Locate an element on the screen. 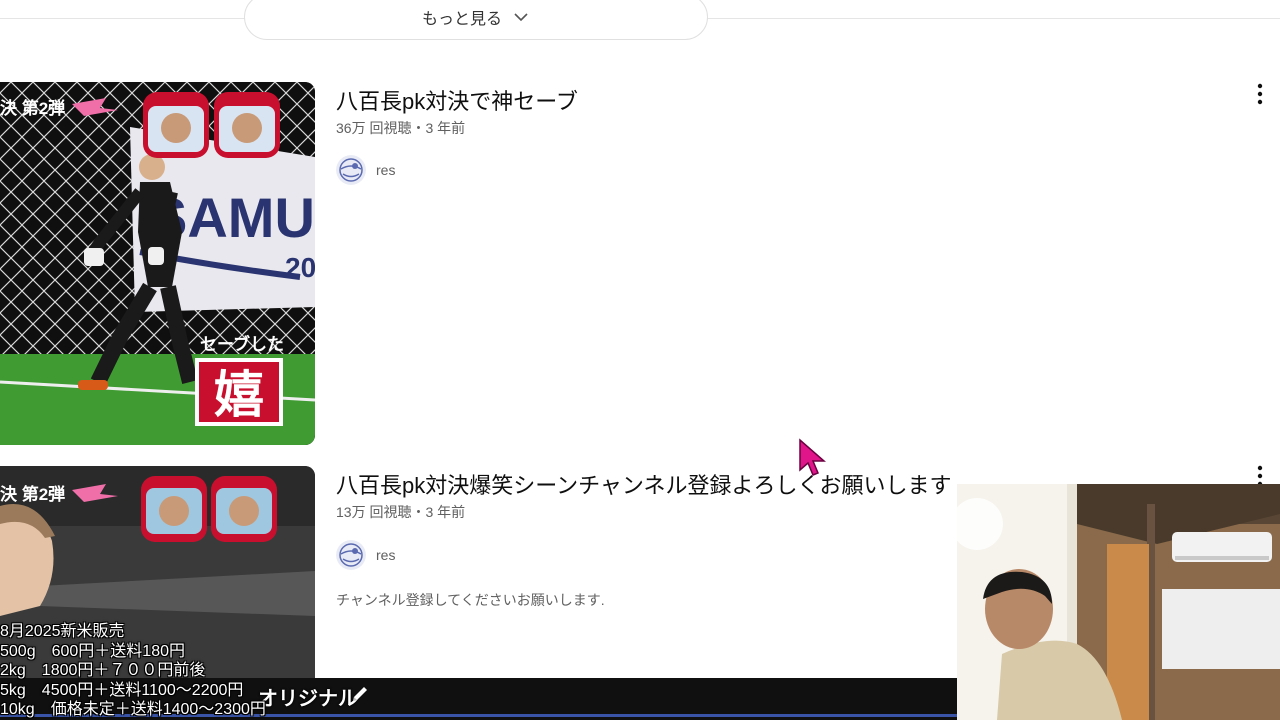 The width and height of the screenshot is (1280, 720). overlay-line: 2kg 1800円＋７００円前後 is located at coordinates (103, 670).